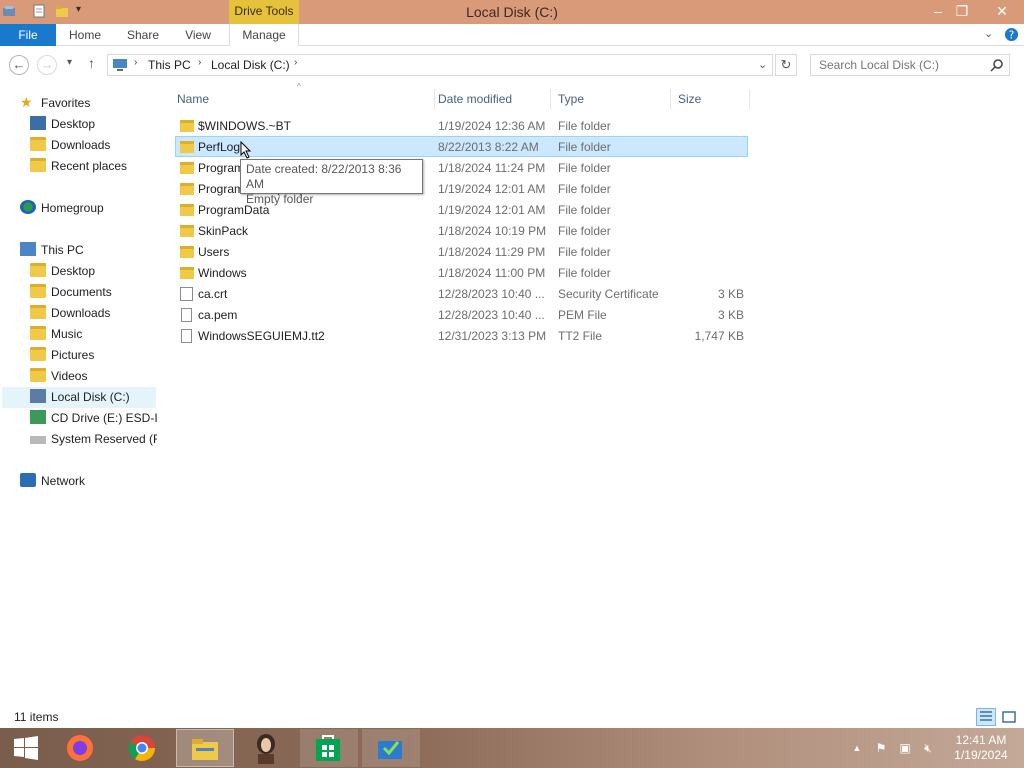  I want to click on drive-icon, so click(38, 396).